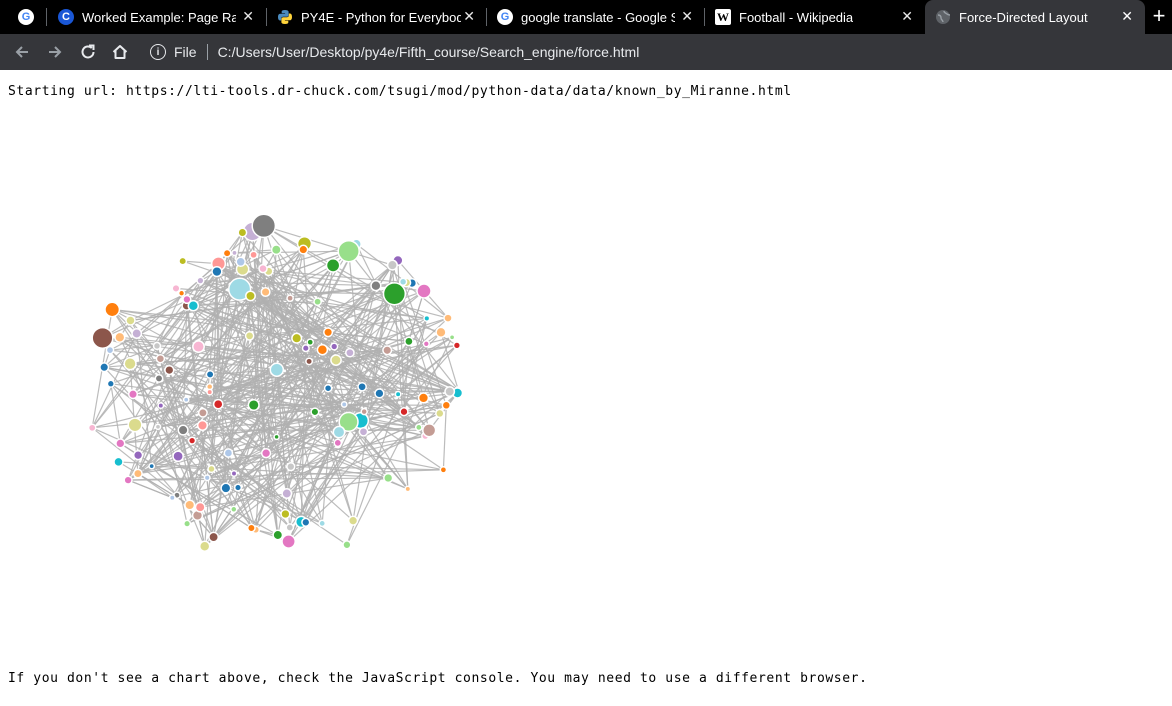 The height and width of the screenshot is (706, 1172). I want to click on new-tab-button: +, so click(1159, 16).